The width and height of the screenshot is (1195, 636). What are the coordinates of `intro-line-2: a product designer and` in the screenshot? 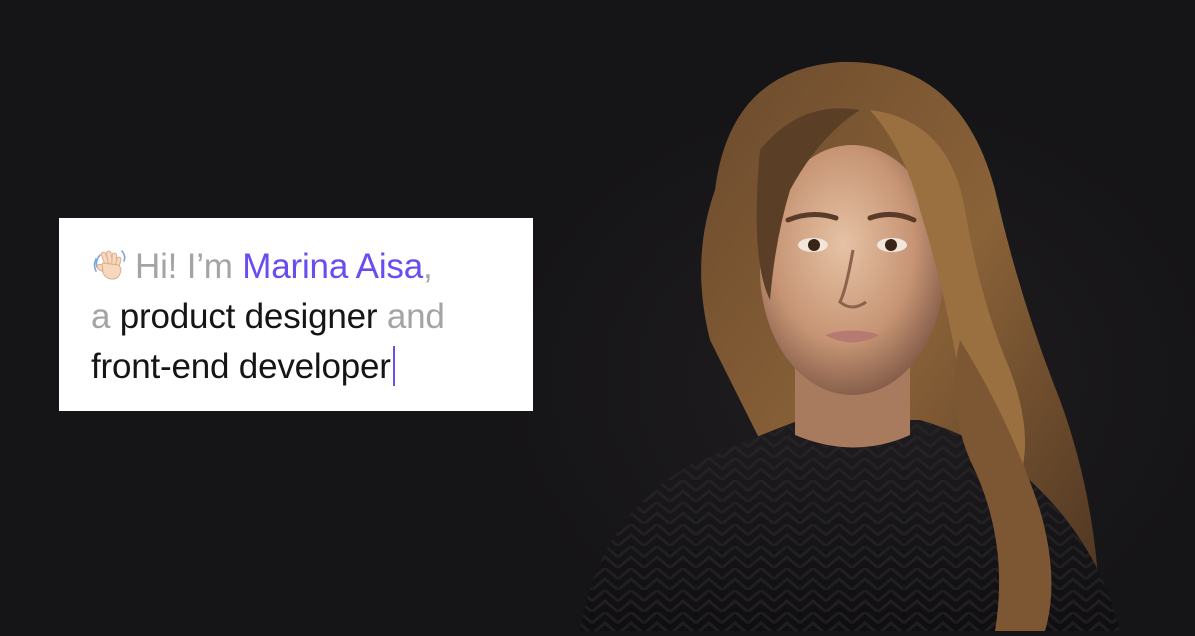 It's located at (302, 317).